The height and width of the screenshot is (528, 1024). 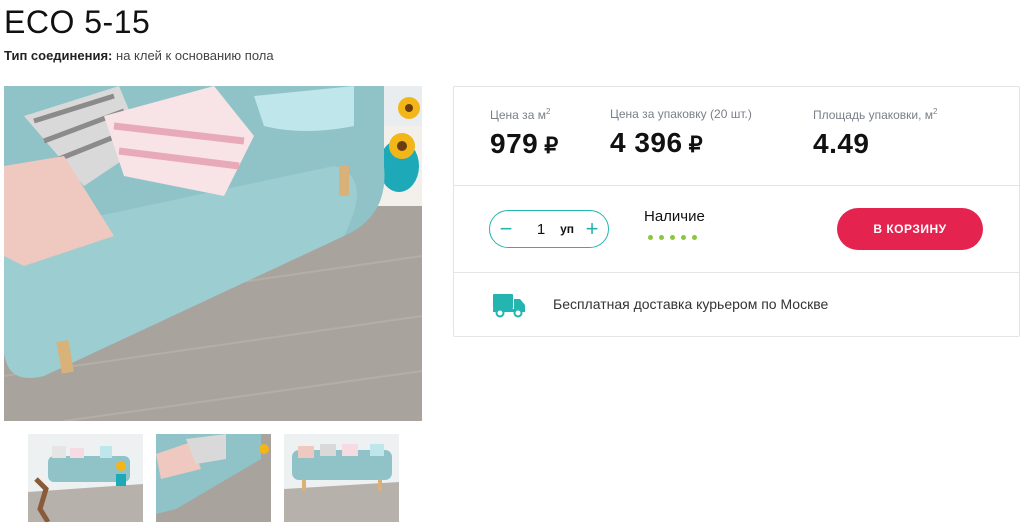 What do you see at coordinates (691, 304) in the screenshot?
I see `delivery-text: Бесплатная доставка курьером по Москве` at bounding box center [691, 304].